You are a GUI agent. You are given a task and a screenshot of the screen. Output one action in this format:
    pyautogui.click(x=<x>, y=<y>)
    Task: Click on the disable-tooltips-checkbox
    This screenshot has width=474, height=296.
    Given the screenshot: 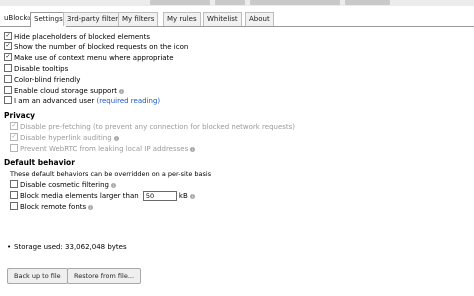 What is the action you would take?
    pyautogui.click(x=8, y=68)
    